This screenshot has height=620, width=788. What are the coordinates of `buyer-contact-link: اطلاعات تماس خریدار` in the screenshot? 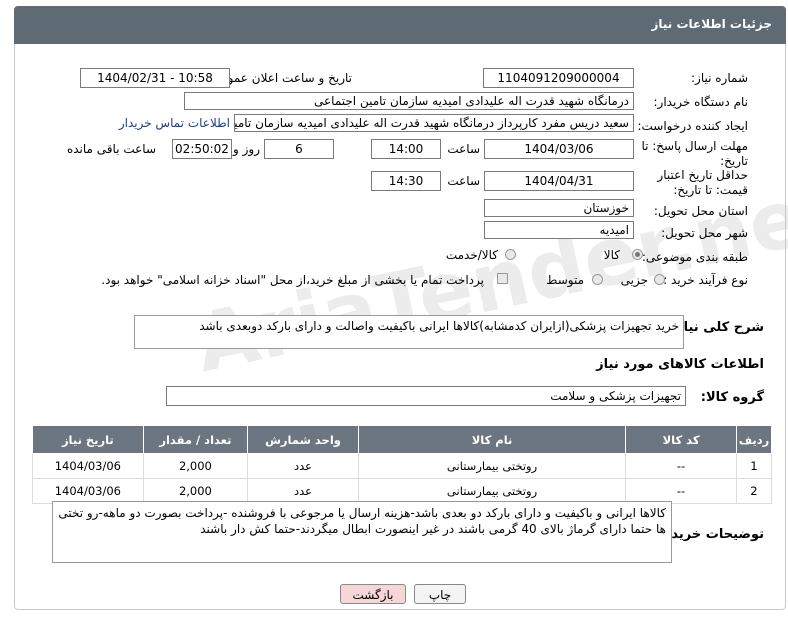 It's located at (174, 123).